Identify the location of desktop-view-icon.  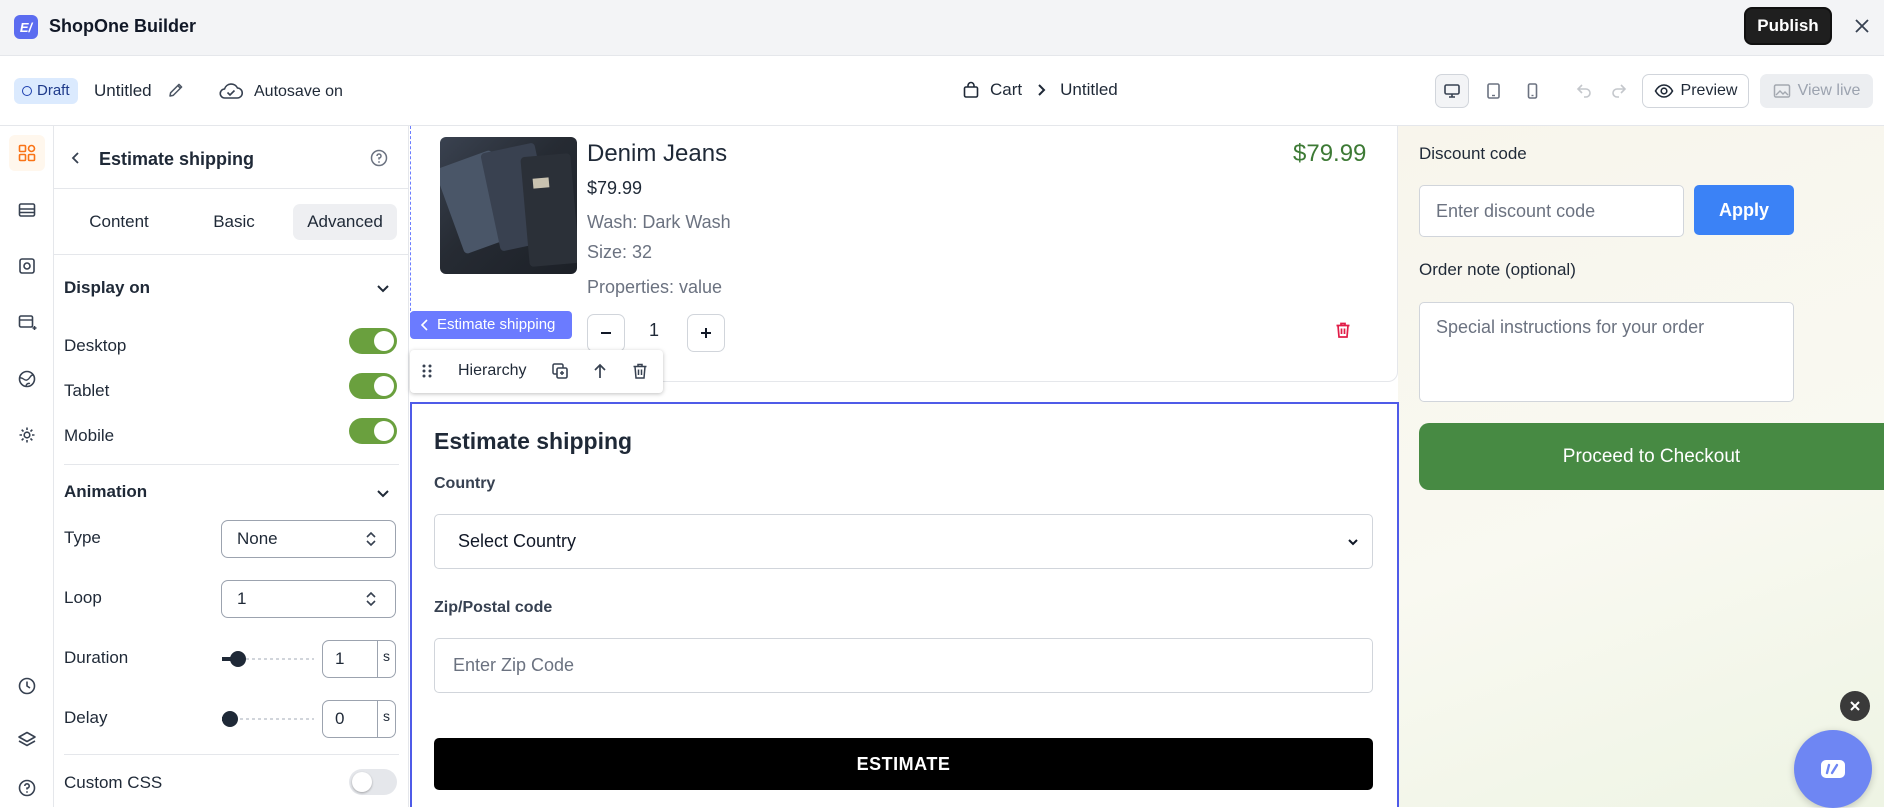
(1452, 91).